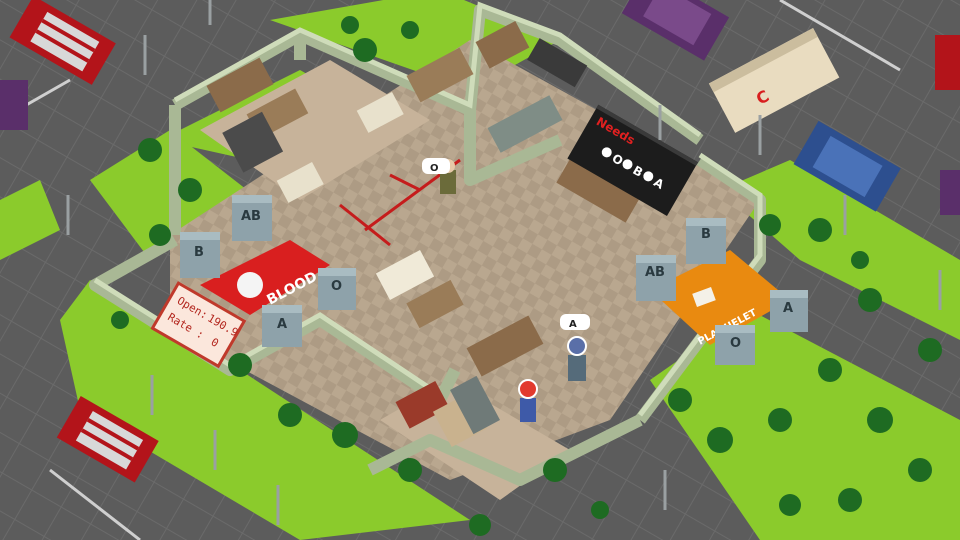 Image resolution: width=960 pixels, height=540 pixels. What do you see at coordinates (573, 324) in the screenshot?
I see `visitor-need-label: A` at bounding box center [573, 324].